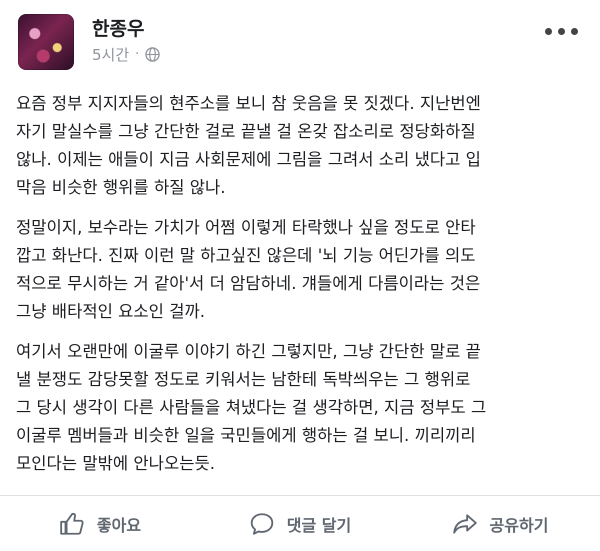  I want to click on text-line: 이굴루 멤버들과 비슷한 일을 국민들에게 행하는 걸 보니. 끼리끼리, so click(246, 435).